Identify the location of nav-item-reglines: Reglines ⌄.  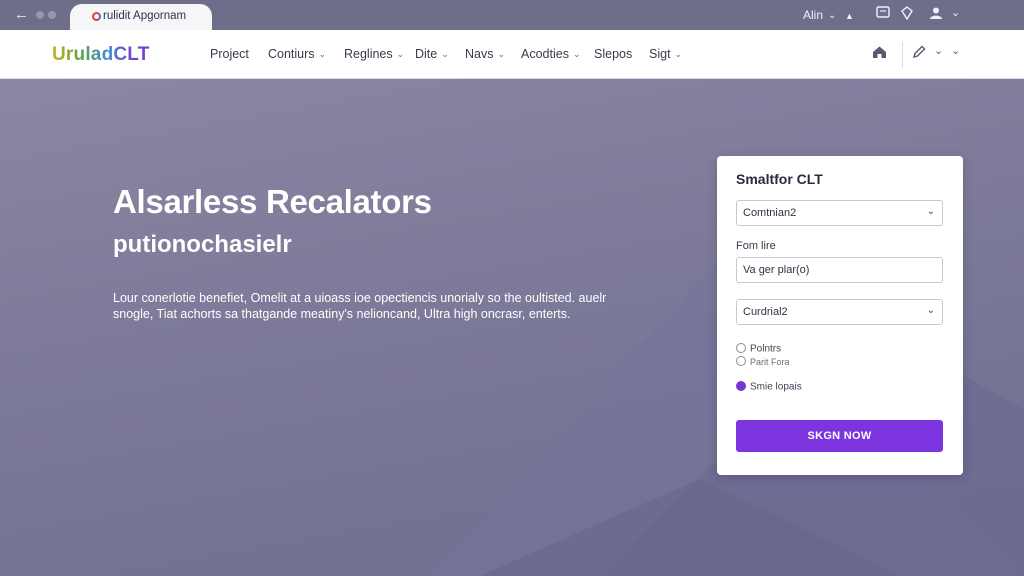
(374, 54).